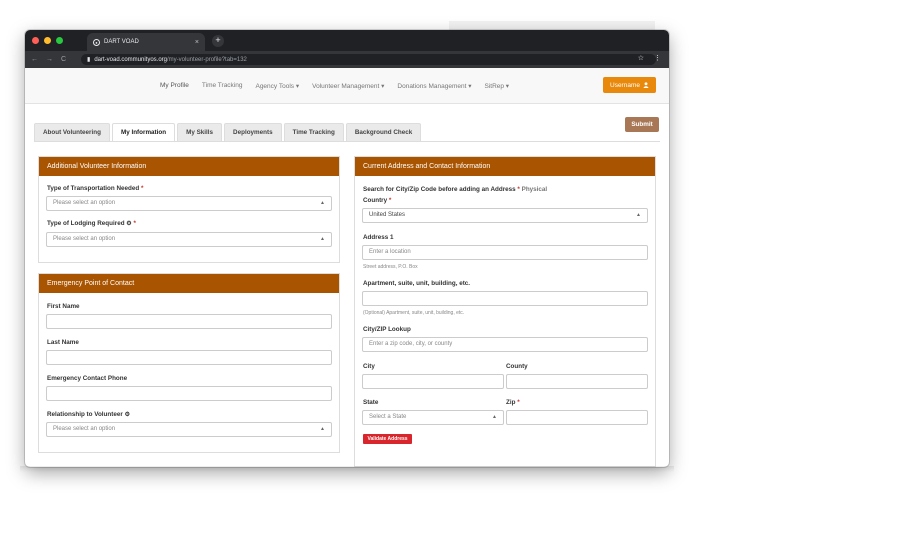 The width and height of the screenshot is (924, 537). I want to click on bookmark-star-icon: ☆, so click(641, 58).